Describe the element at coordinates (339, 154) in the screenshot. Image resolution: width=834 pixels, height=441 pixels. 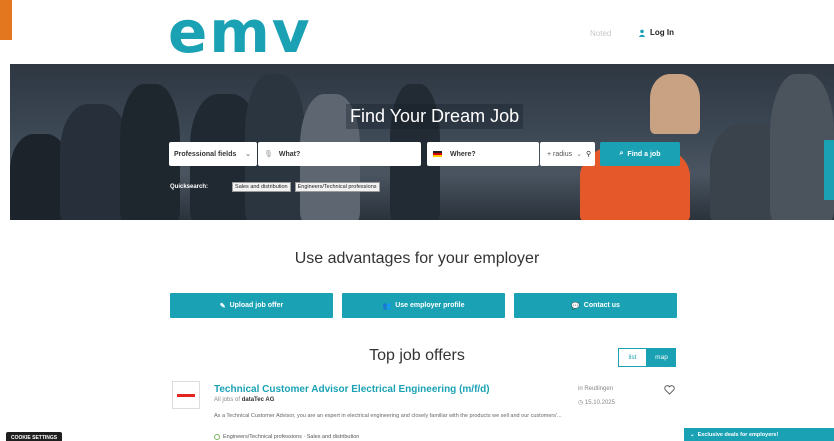
I see `what-input: 🎙 What?` at that location.